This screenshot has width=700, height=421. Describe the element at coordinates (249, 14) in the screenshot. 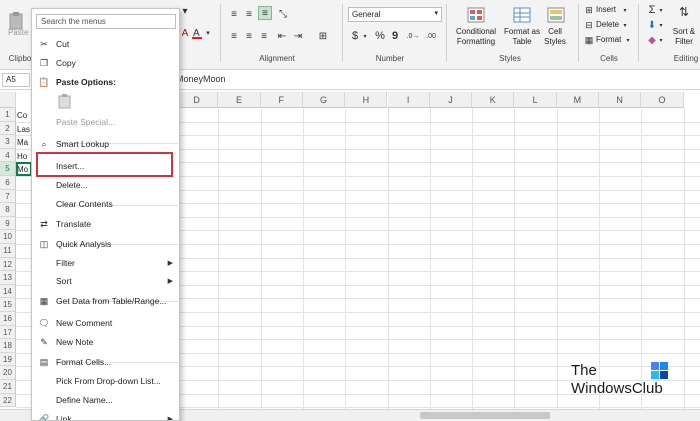

I see `align-middle-icon: ≡` at that location.